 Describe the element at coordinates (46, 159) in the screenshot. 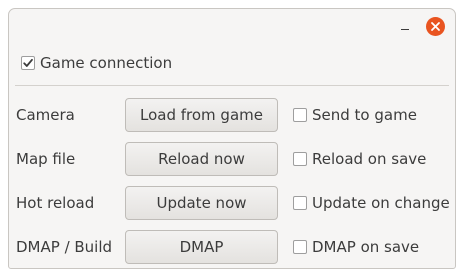

I see `map-file-label: Map file` at that location.